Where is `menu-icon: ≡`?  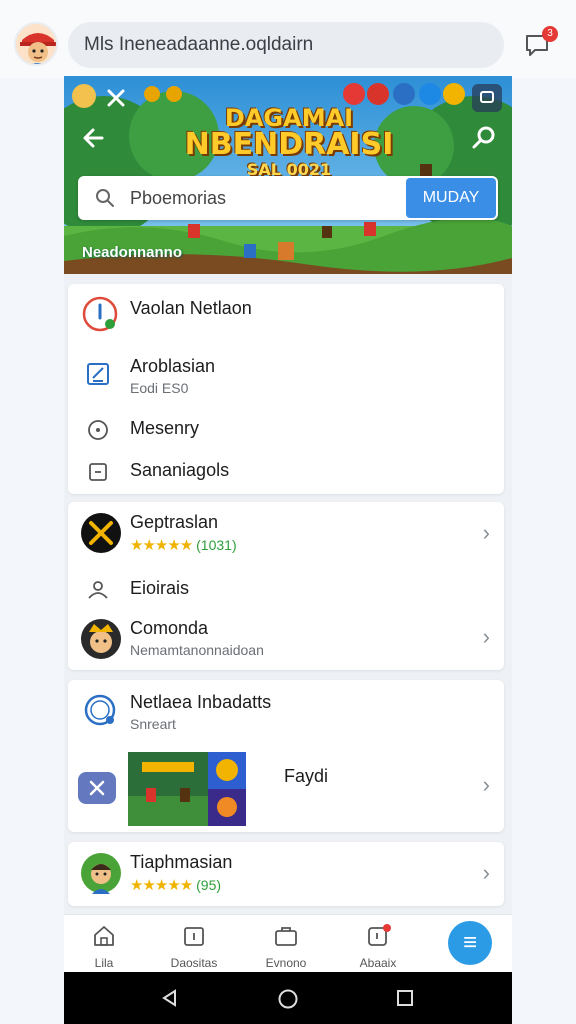 menu-icon: ≡ is located at coordinates (469, 942).